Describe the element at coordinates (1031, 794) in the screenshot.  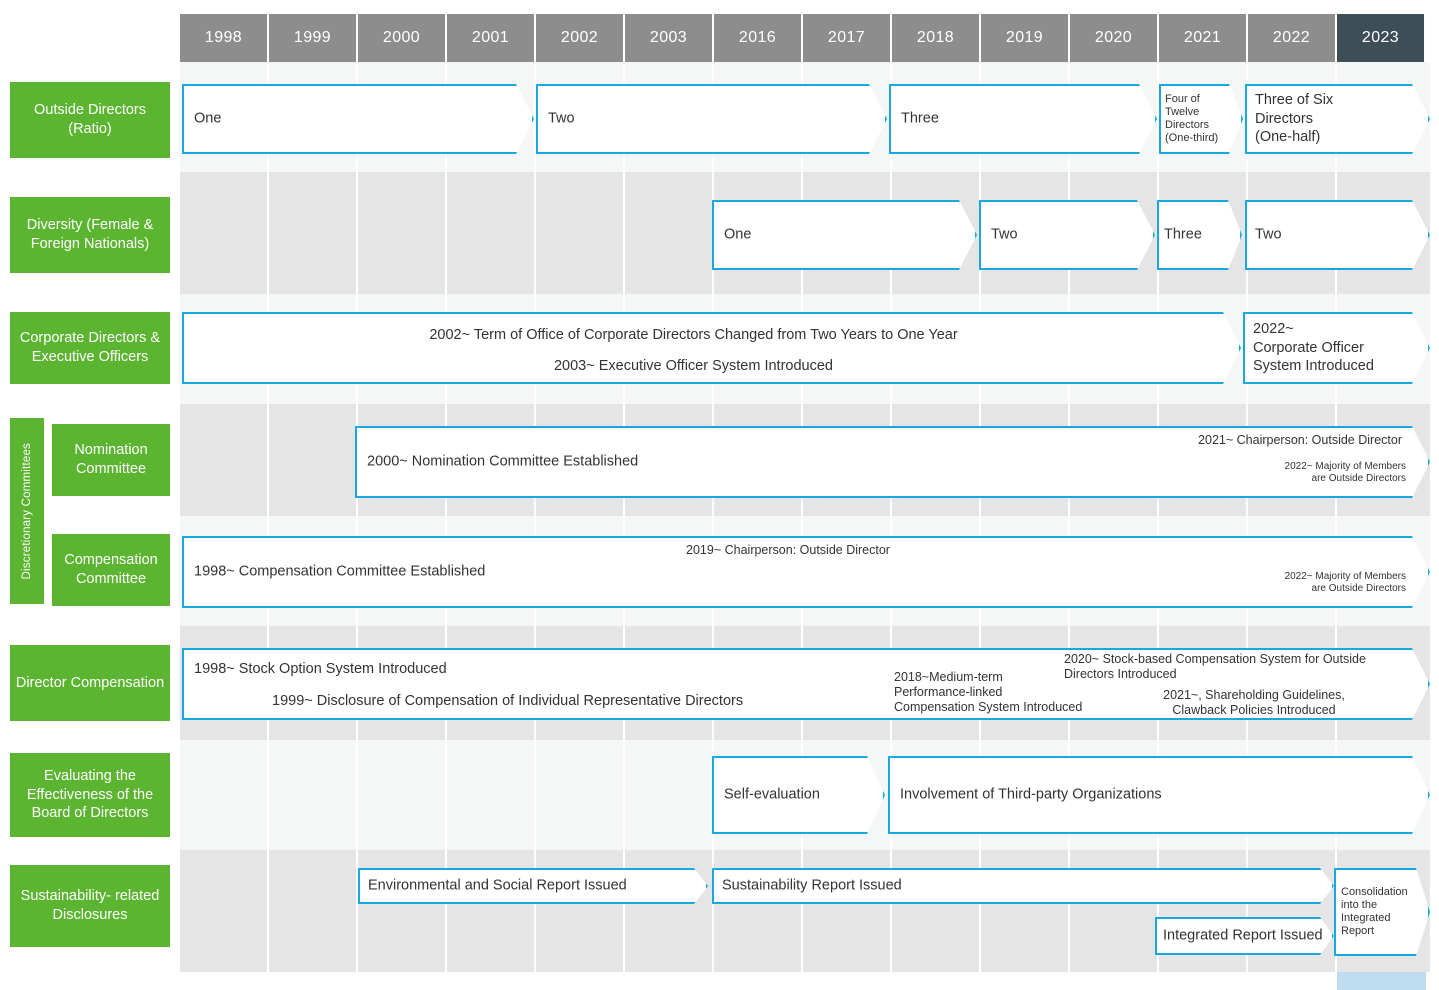
I see `bar-text: Involvement of Third-party Organizations` at that location.